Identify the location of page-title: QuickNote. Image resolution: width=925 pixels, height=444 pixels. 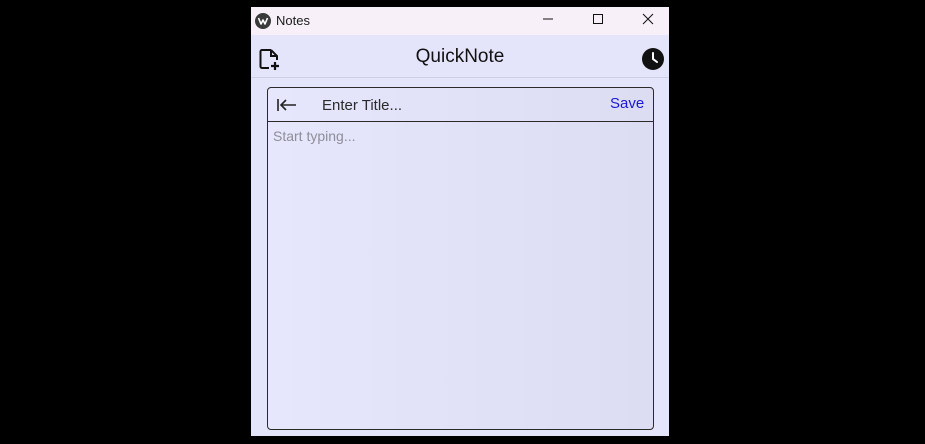
(460, 56).